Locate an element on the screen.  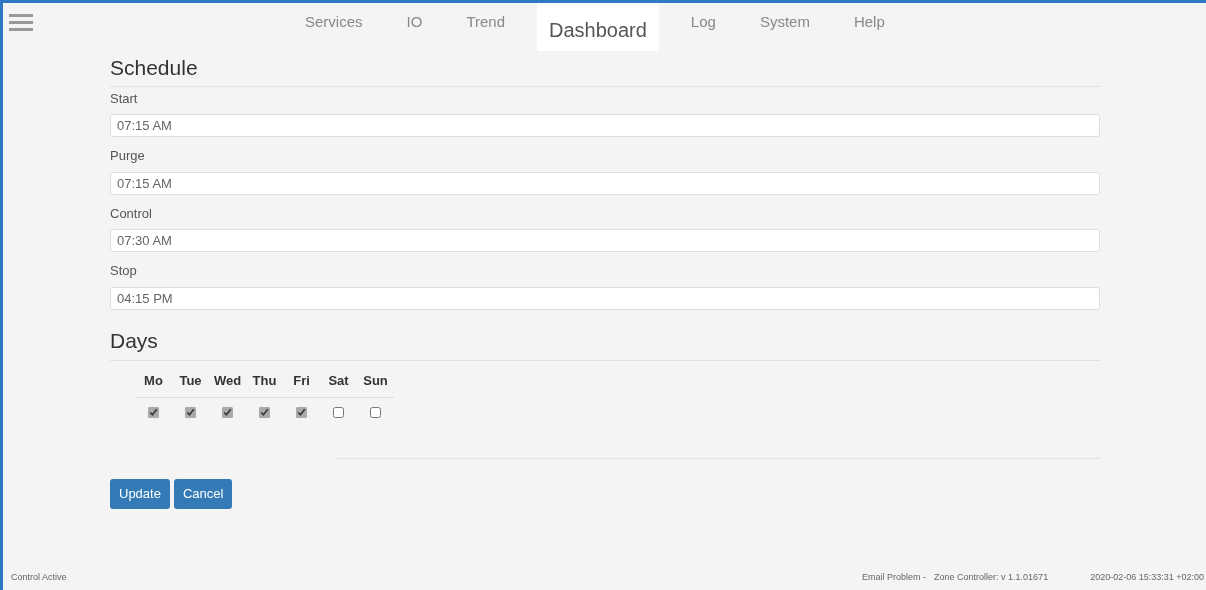
day-header: Sat is located at coordinates (338, 381).